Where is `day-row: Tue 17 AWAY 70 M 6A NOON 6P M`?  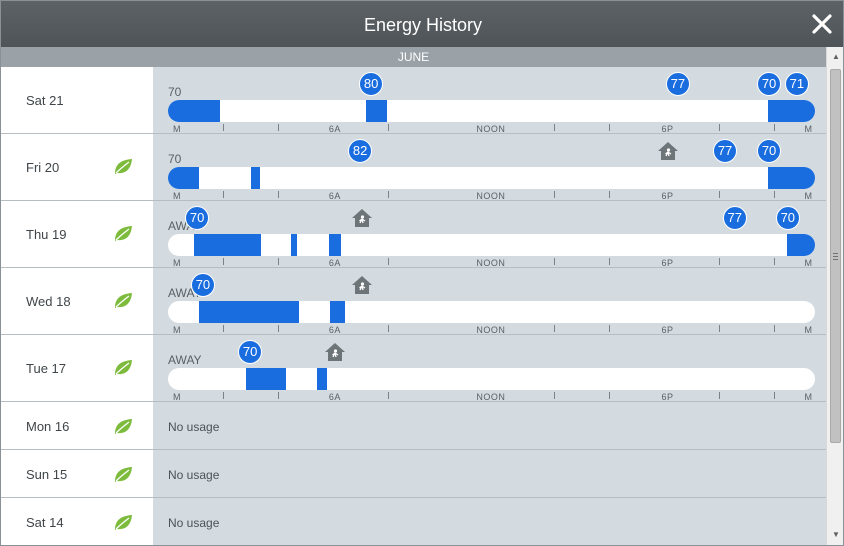
day-row: Tue 17 AWAY 70 M 6A NOON 6P M is located at coordinates (413, 368).